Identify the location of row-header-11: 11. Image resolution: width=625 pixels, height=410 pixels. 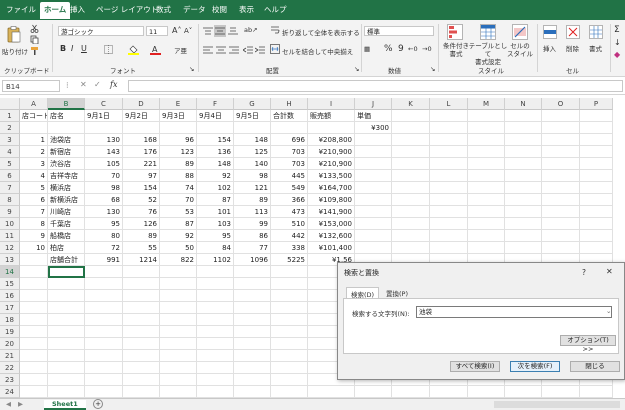
(10, 236).